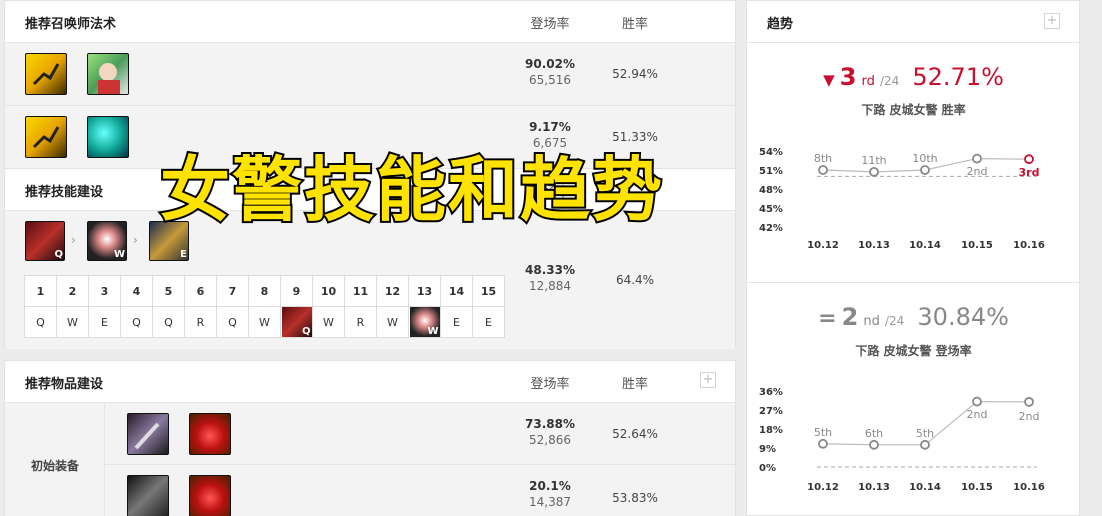  What do you see at coordinates (829, 80) in the screenshot?
I see `down-arrow-icon: ▼` at bounding box center [829, 80].